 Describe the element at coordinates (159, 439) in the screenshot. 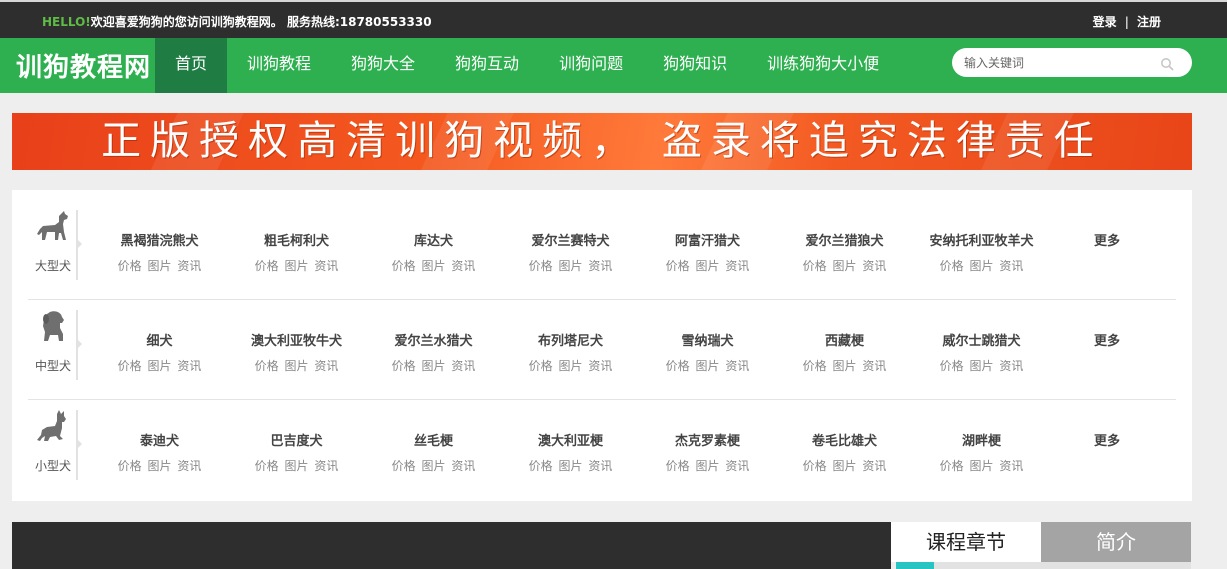

I see `breed-name: 泰迪犬` at that location.